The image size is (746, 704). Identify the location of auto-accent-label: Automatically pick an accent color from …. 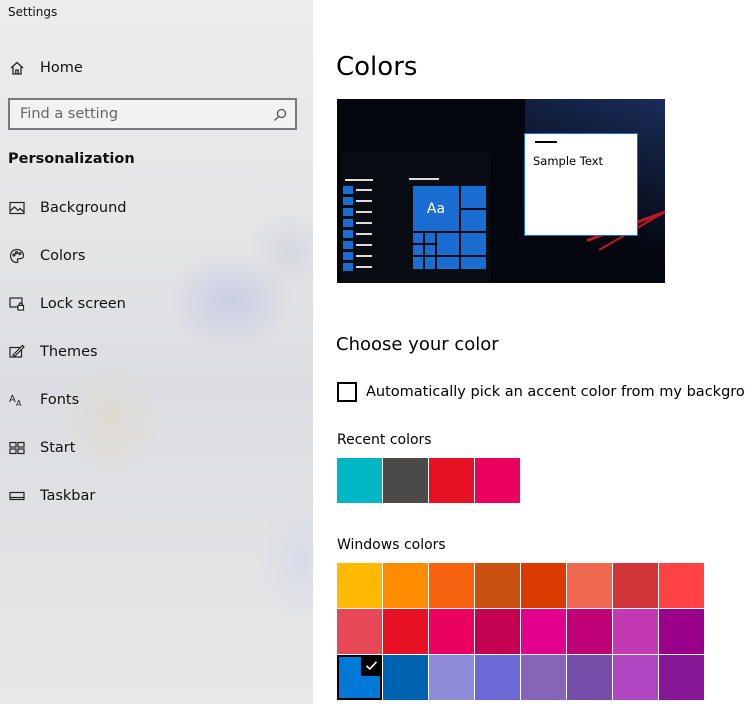
(556, 392).